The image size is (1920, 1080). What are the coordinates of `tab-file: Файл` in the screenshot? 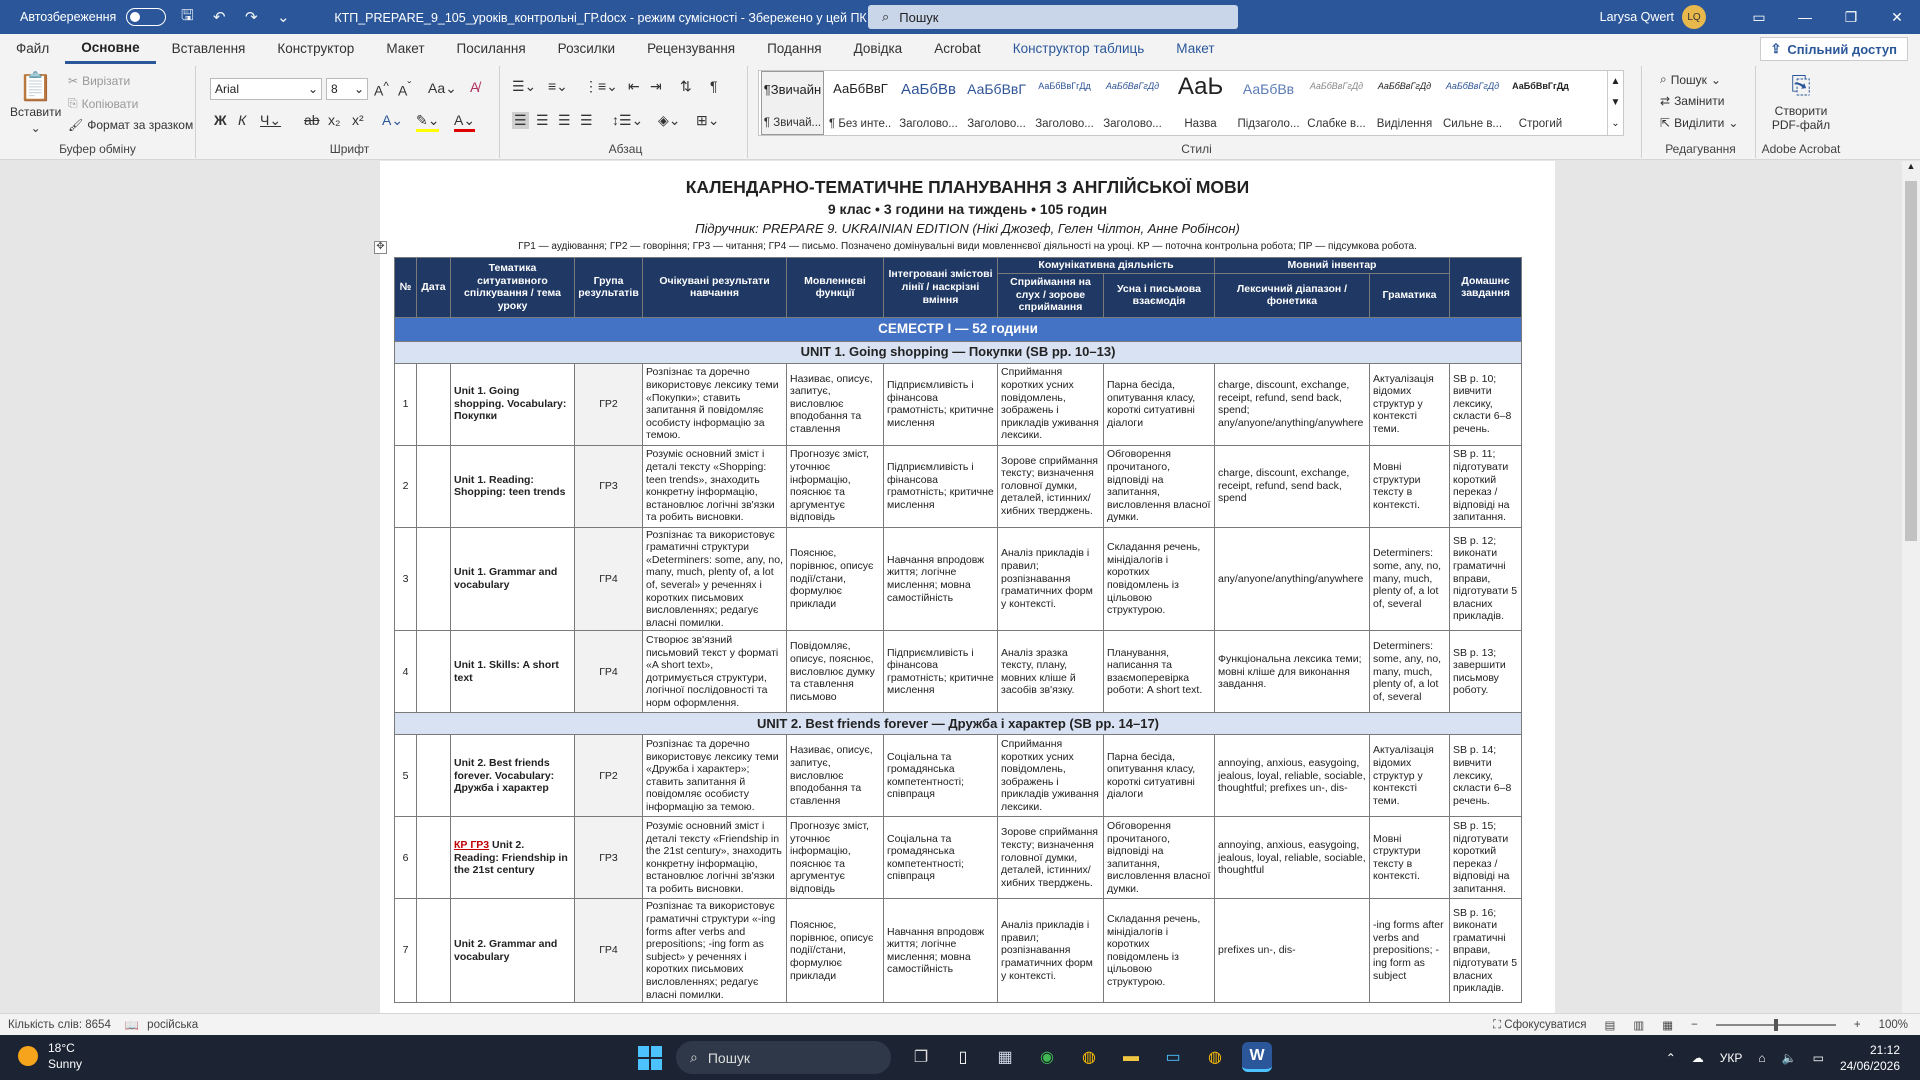 It's located at (32, 49).